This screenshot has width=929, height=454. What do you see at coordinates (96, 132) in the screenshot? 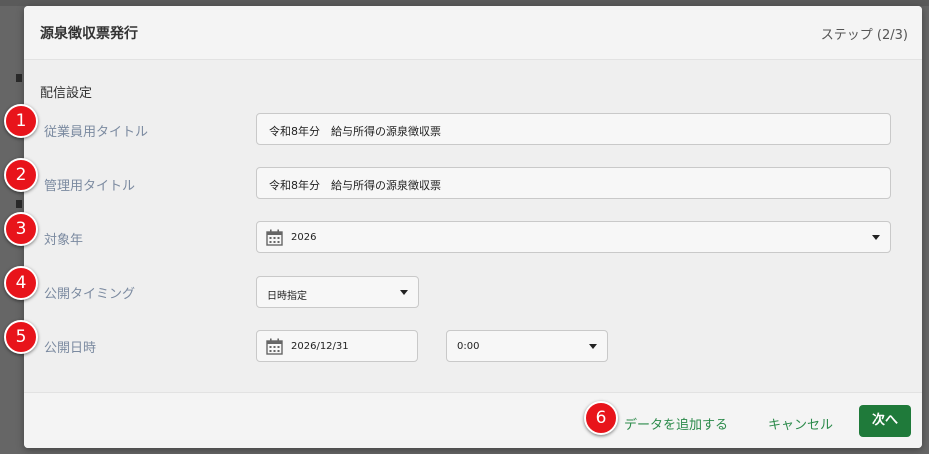
I see `employee-title-label: 従業員用タイトル` at bounding box center [96, 132].